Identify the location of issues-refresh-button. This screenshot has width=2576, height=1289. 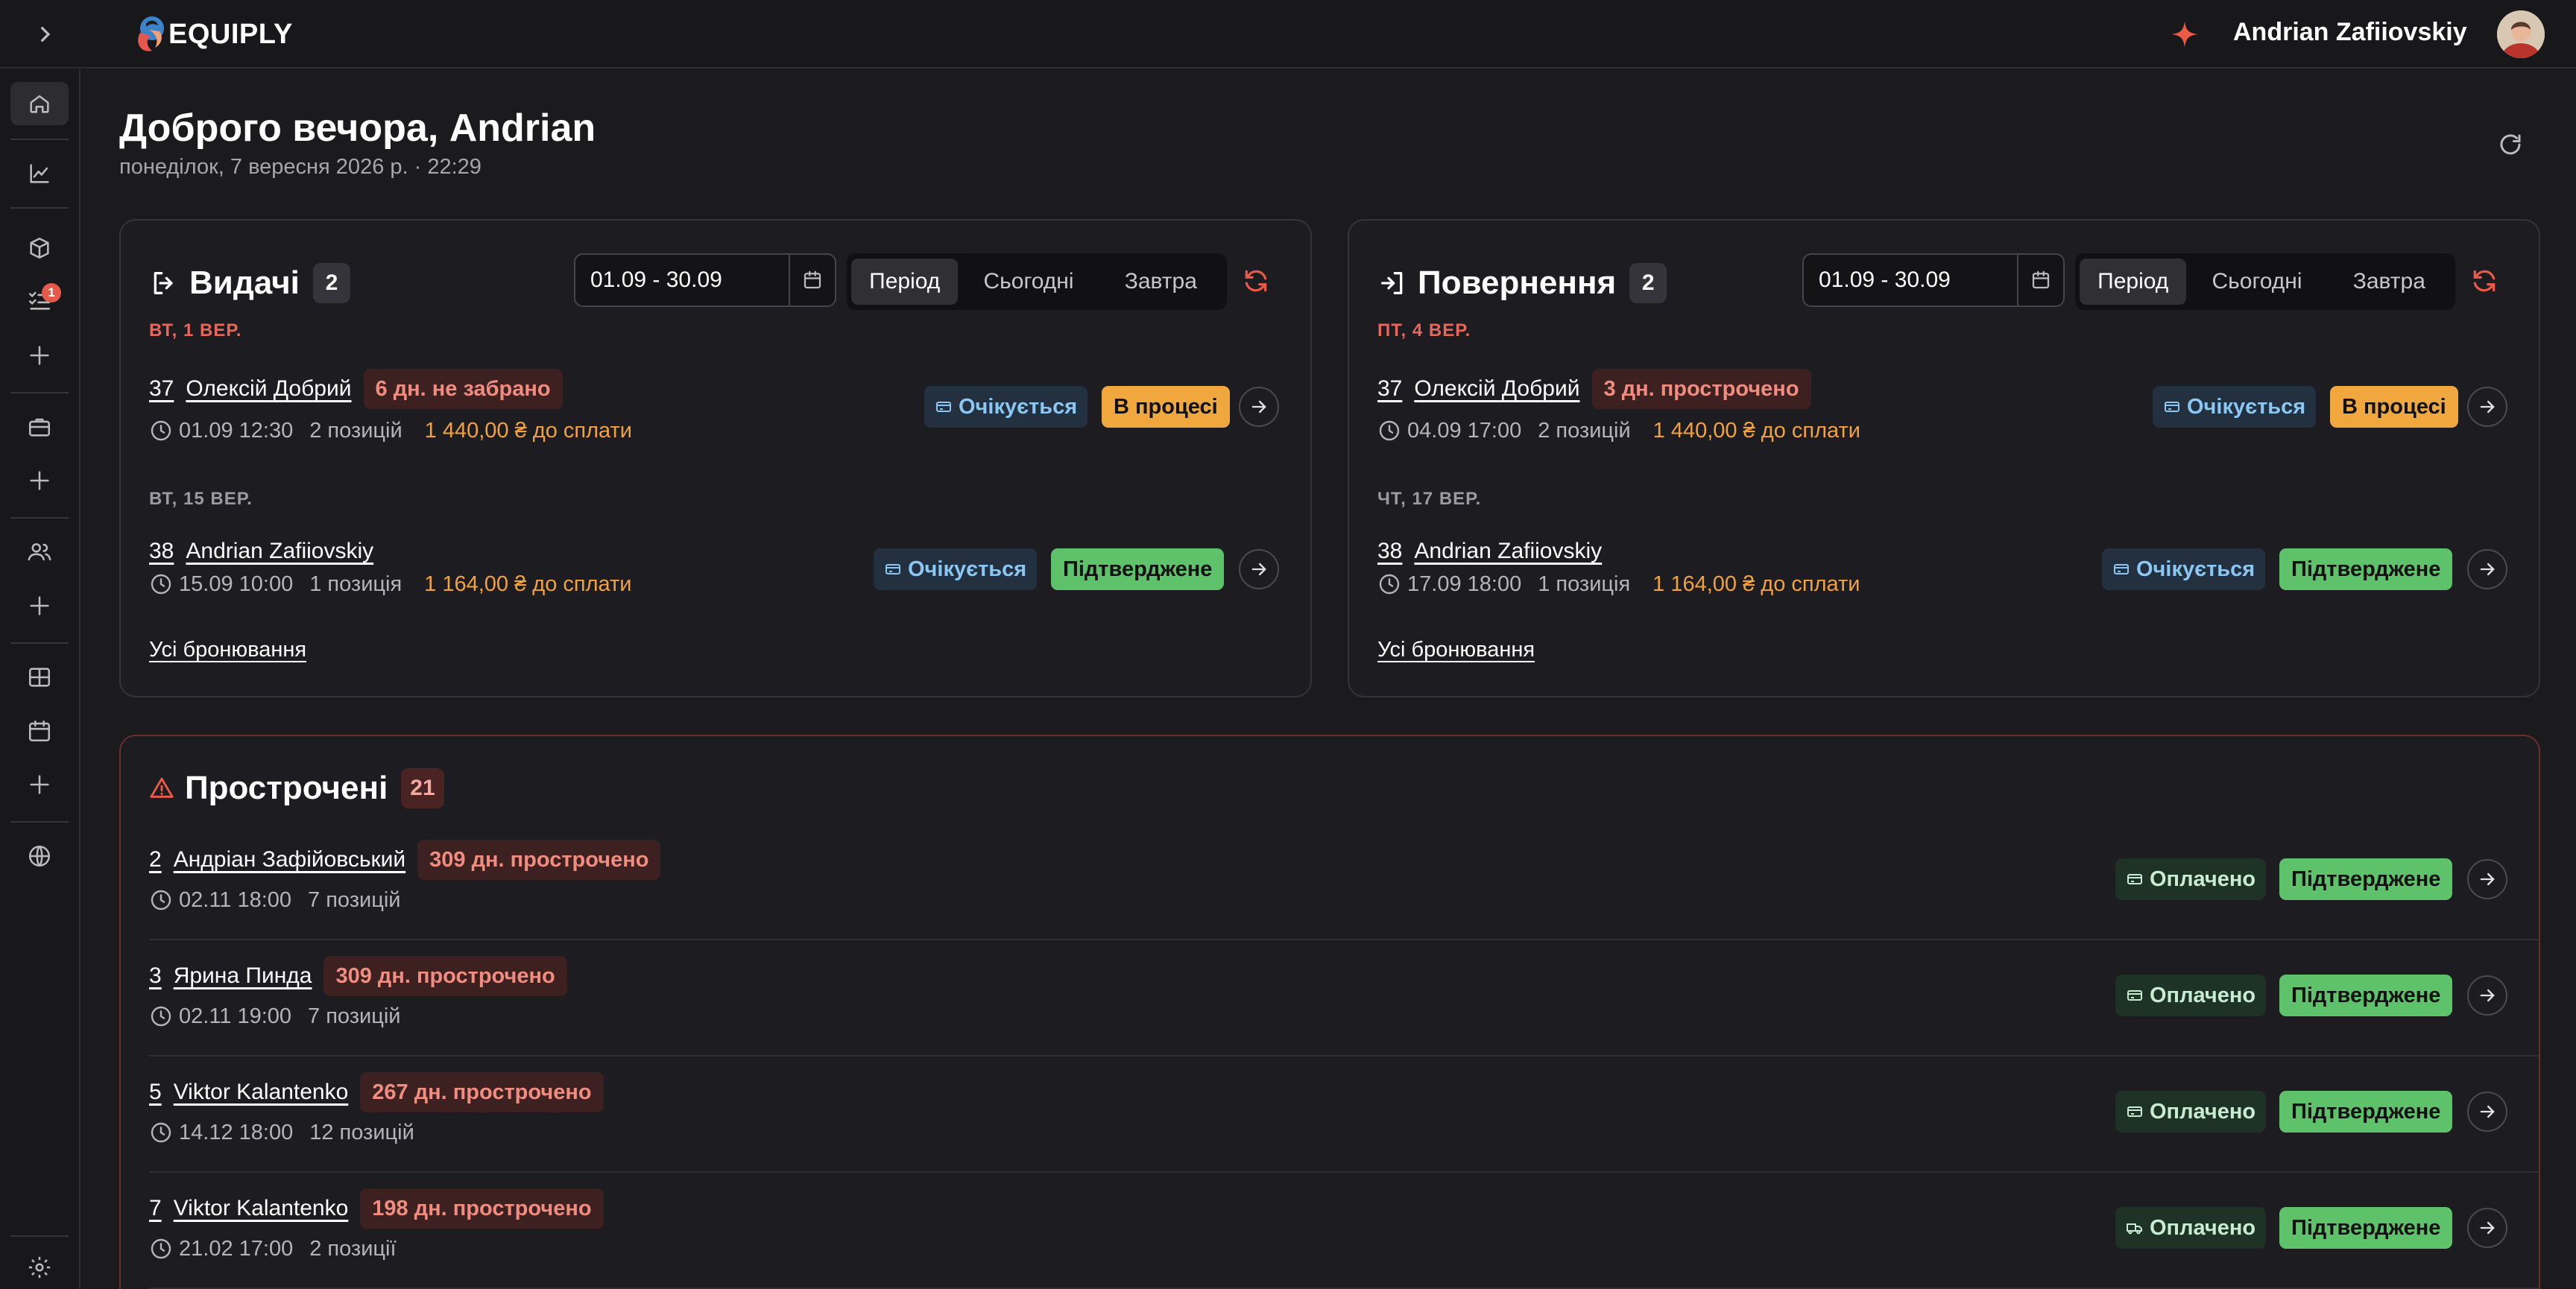
(1256, 281).